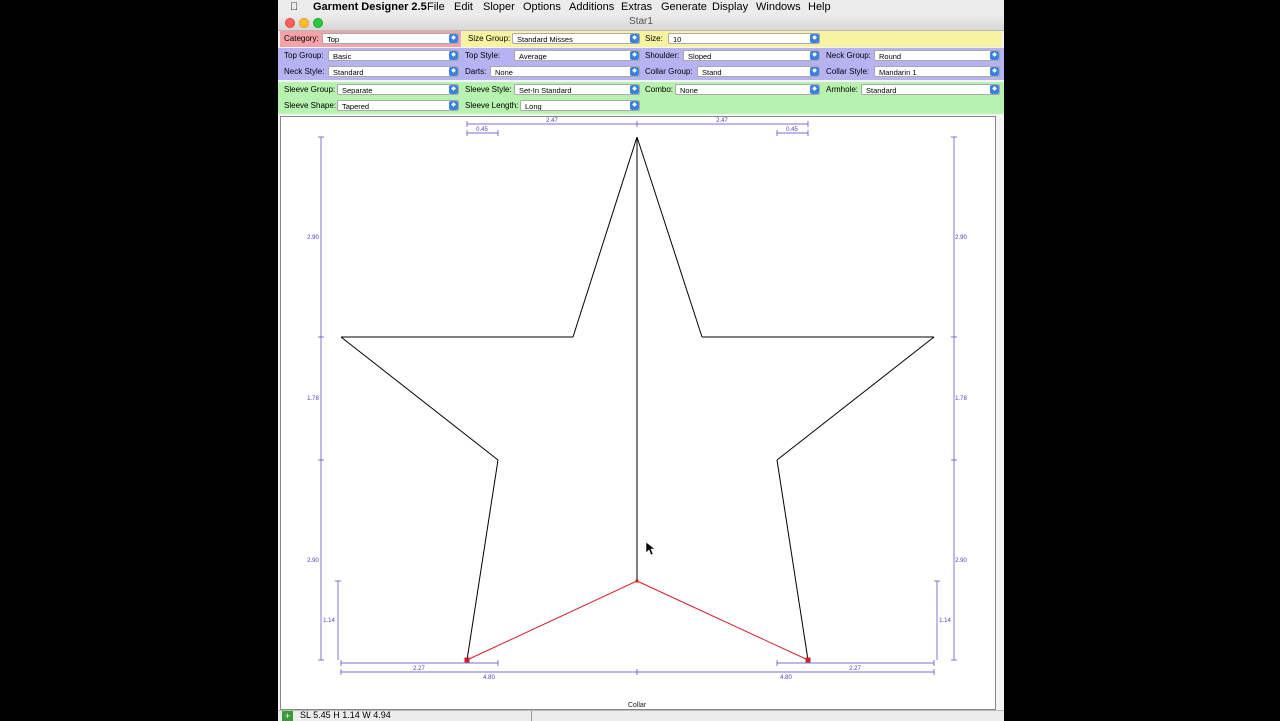 The height and width of the screenshot is (721, 1280). What do you see at coordinates (930, 89) in the screenshot?
I see `armhole-select: Standard ◆` at bounding box center [930, 89].